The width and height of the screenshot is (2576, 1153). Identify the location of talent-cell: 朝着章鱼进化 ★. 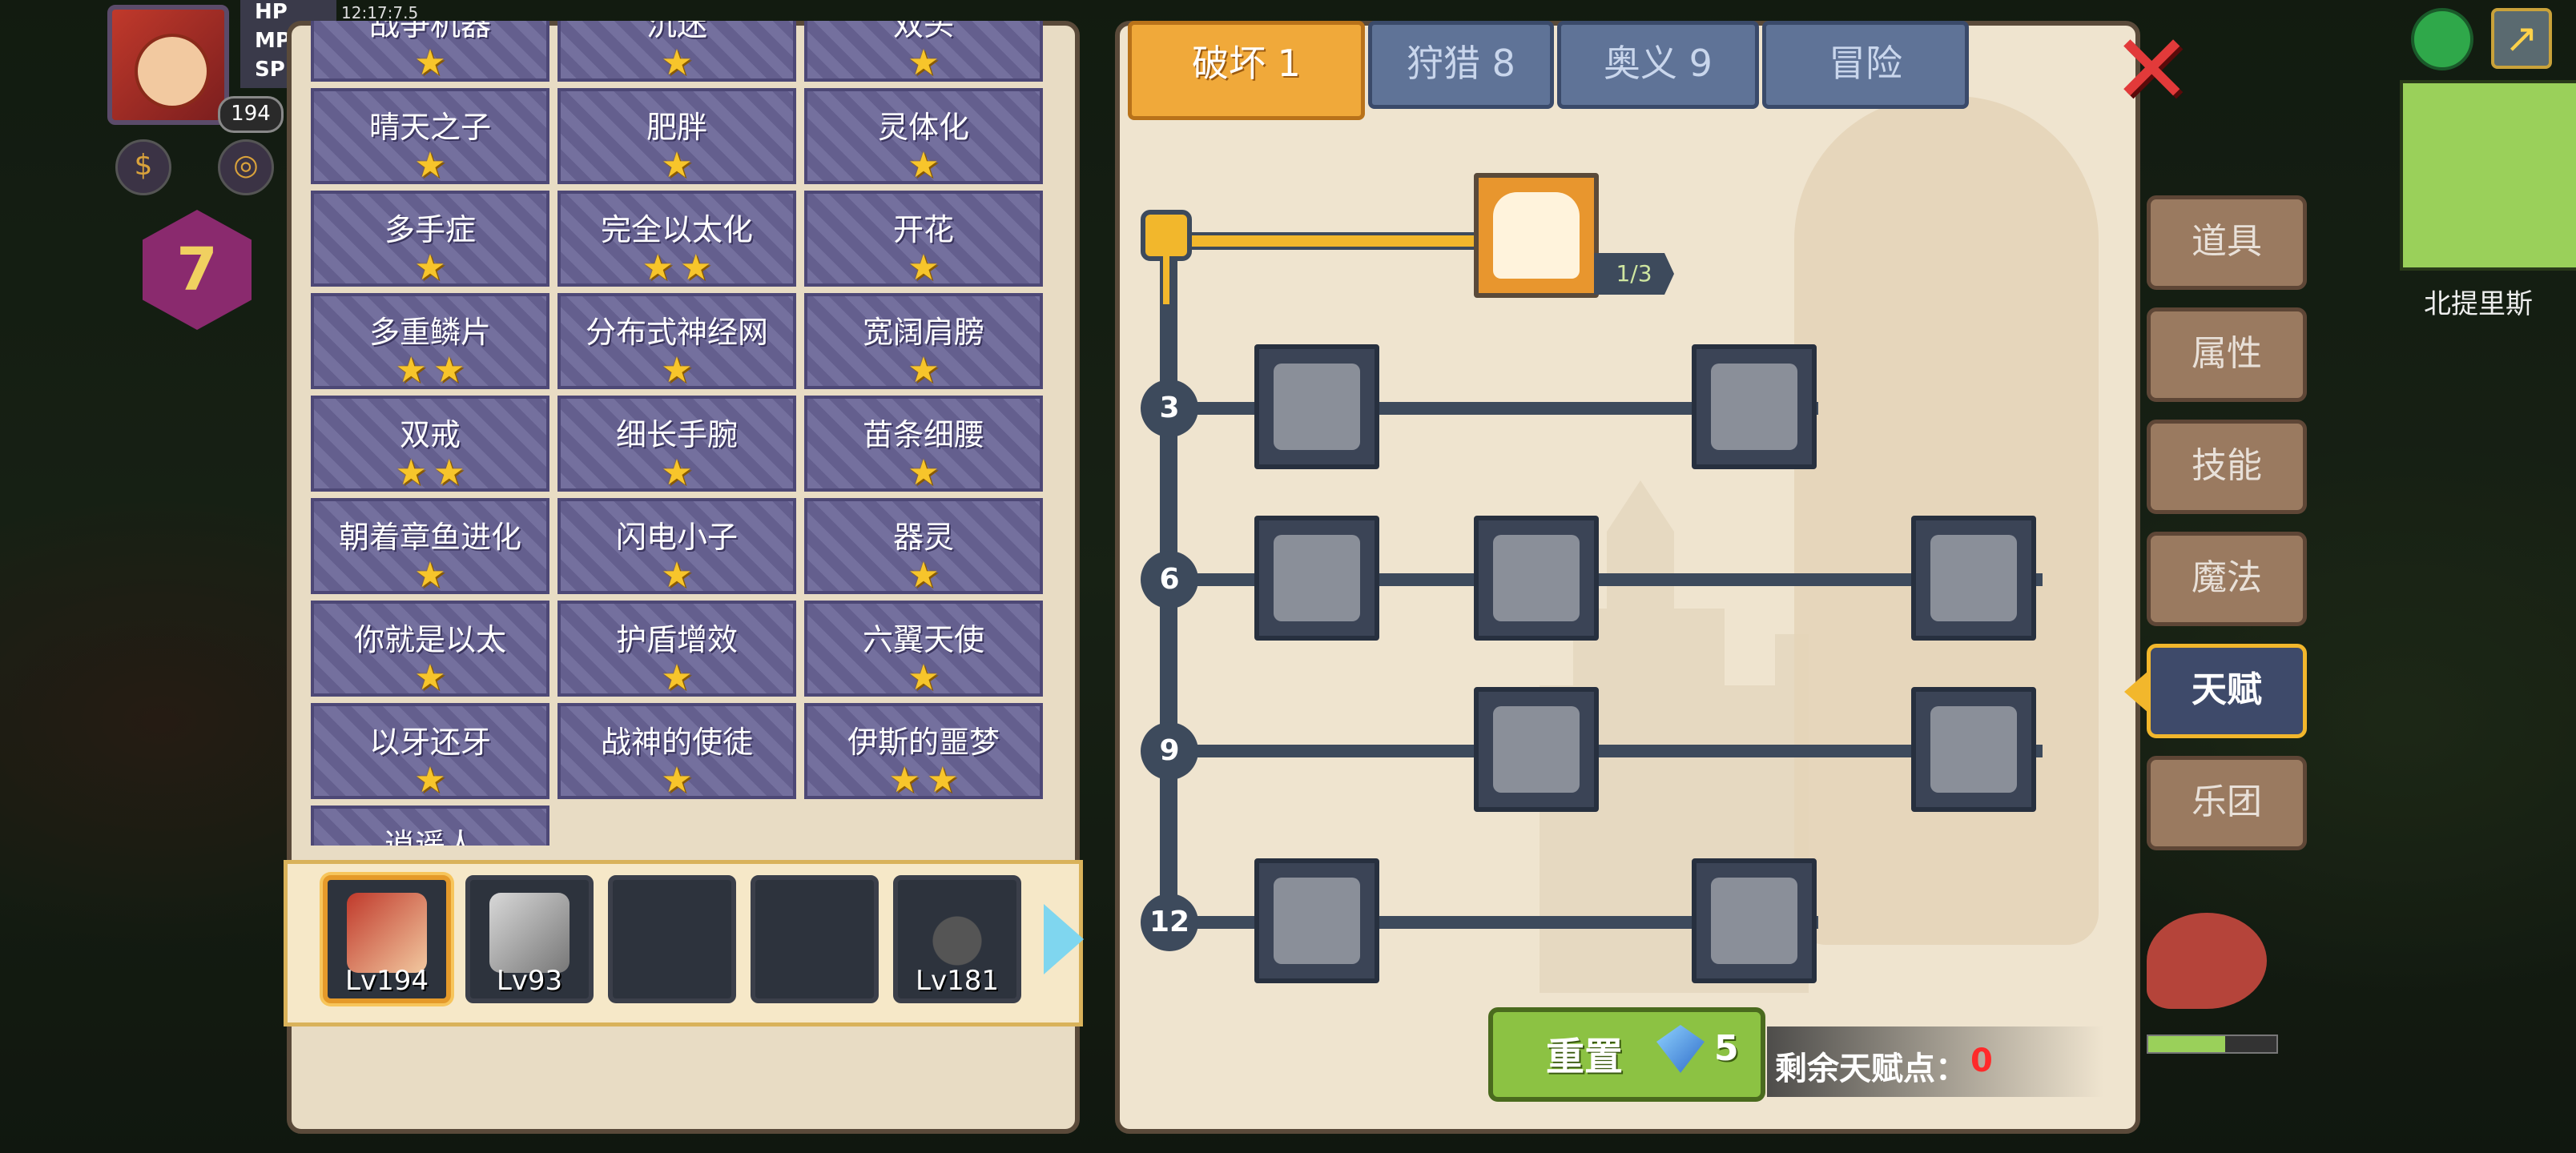
(430, 546).